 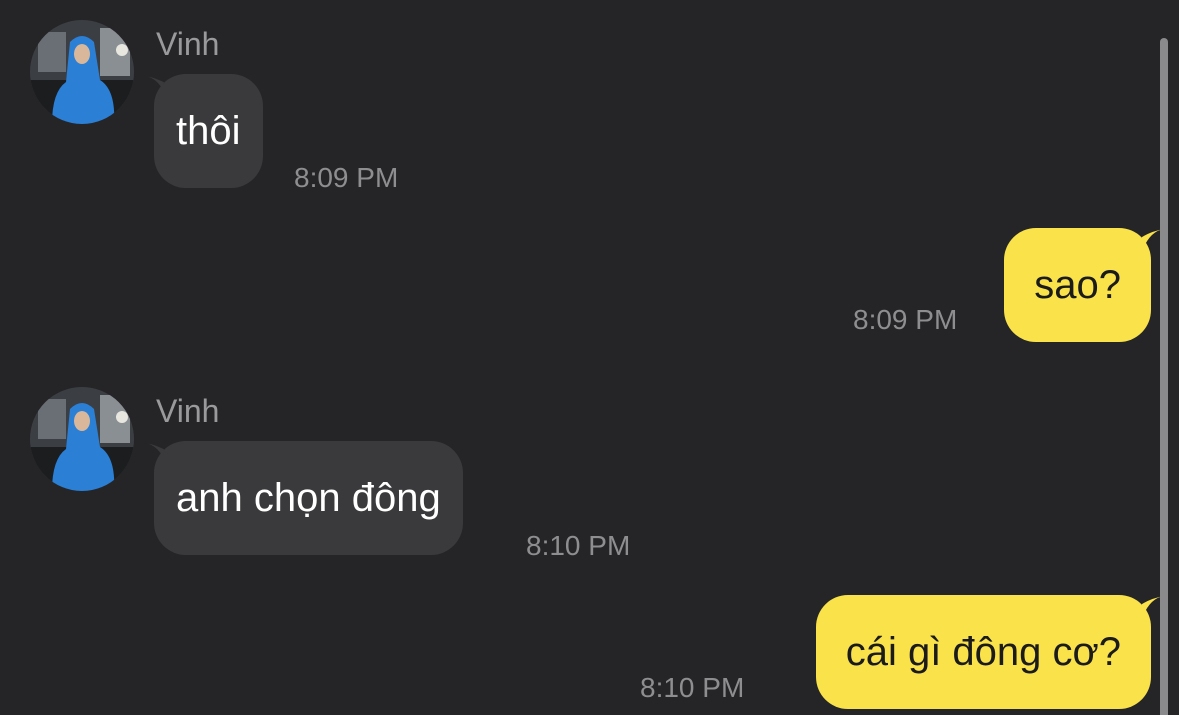 I want to click on message-text: thôi, so click(x=208, y=131).